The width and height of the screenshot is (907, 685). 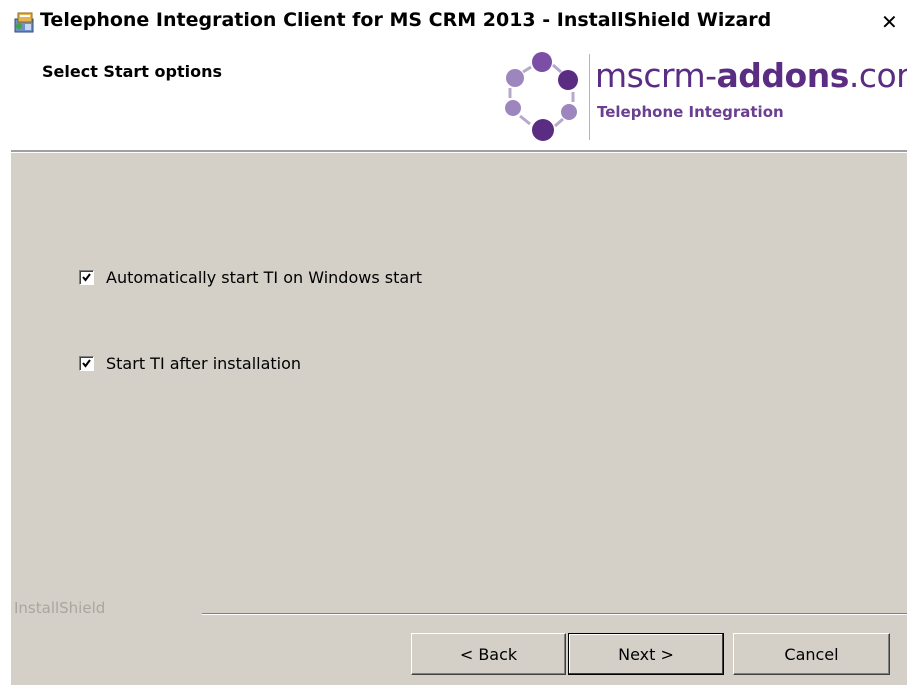 What do you see at coordinates (86, 277) in the screenshot?
I see `autostart-checkbox` at bounding box center [86, 277].